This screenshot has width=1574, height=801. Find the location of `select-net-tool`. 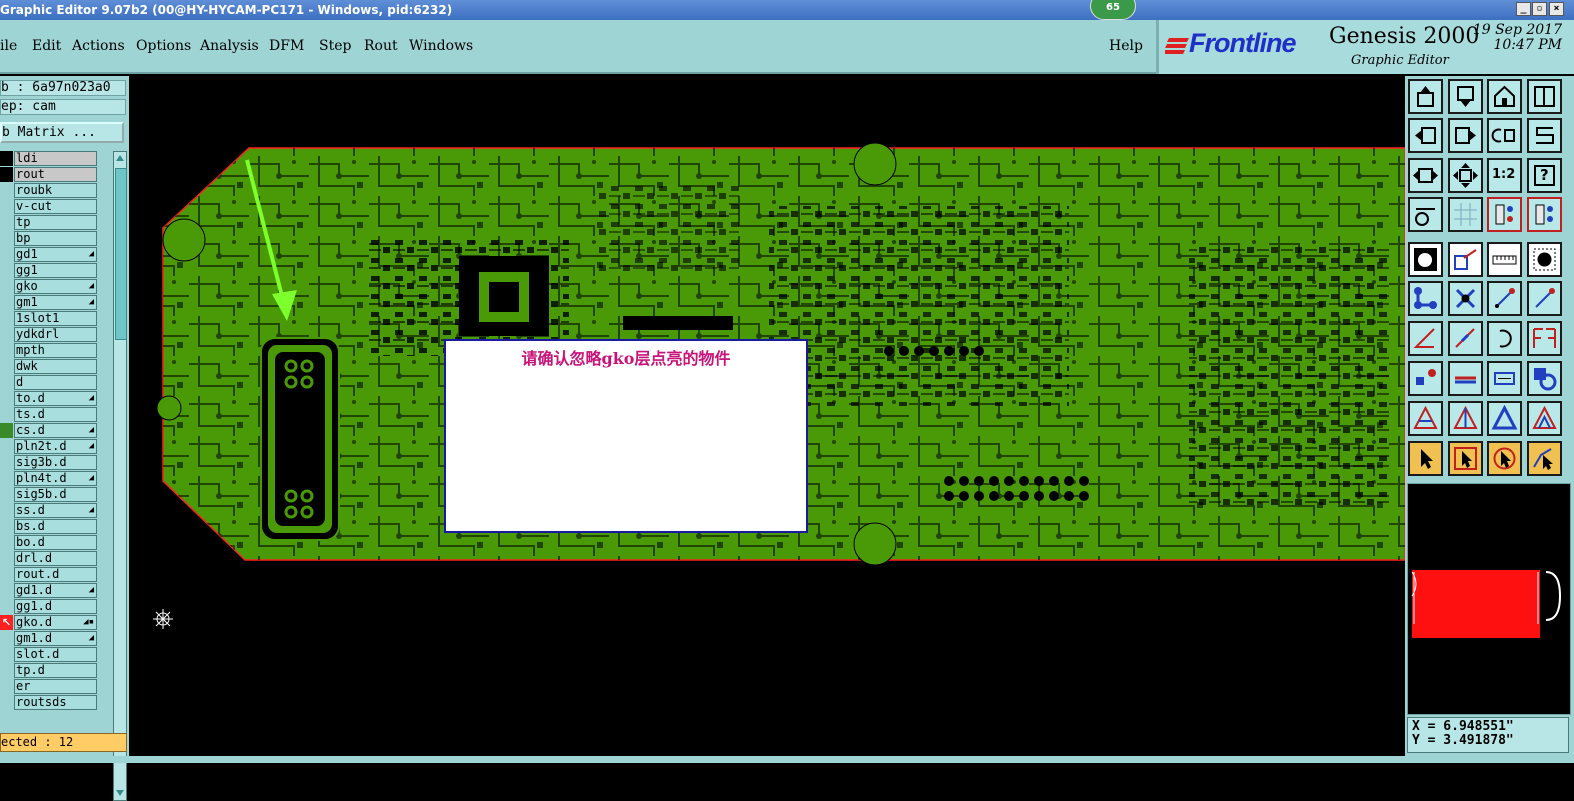

select-net-tool is located at coordinates (1544, 458).